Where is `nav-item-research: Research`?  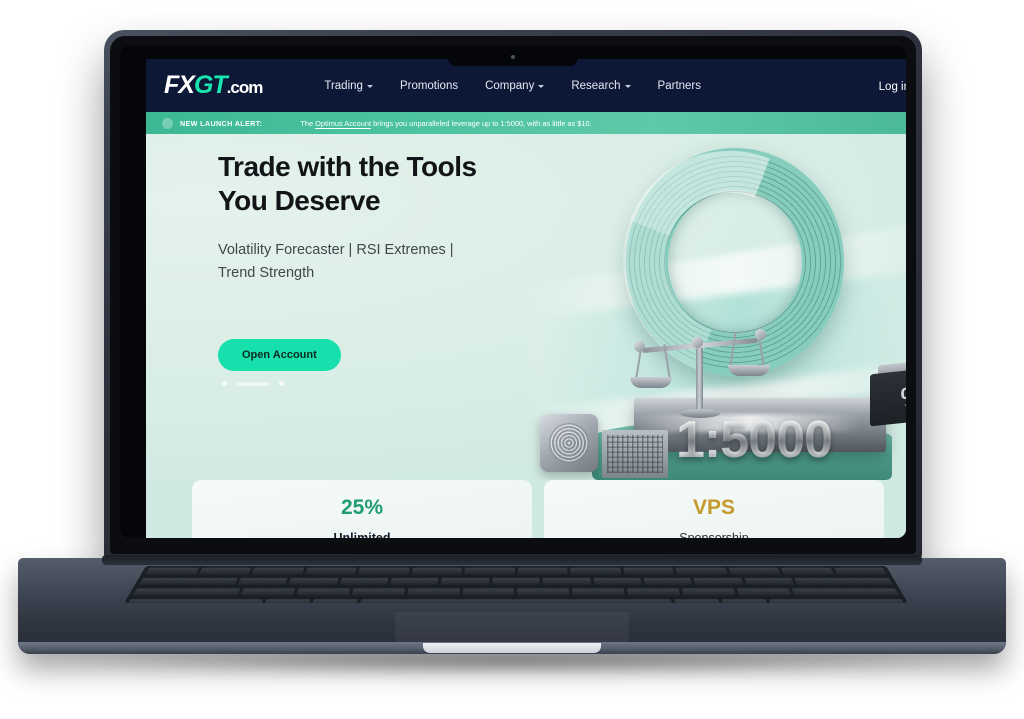
nav-item-research: Research is located at coordinates (601, 85).